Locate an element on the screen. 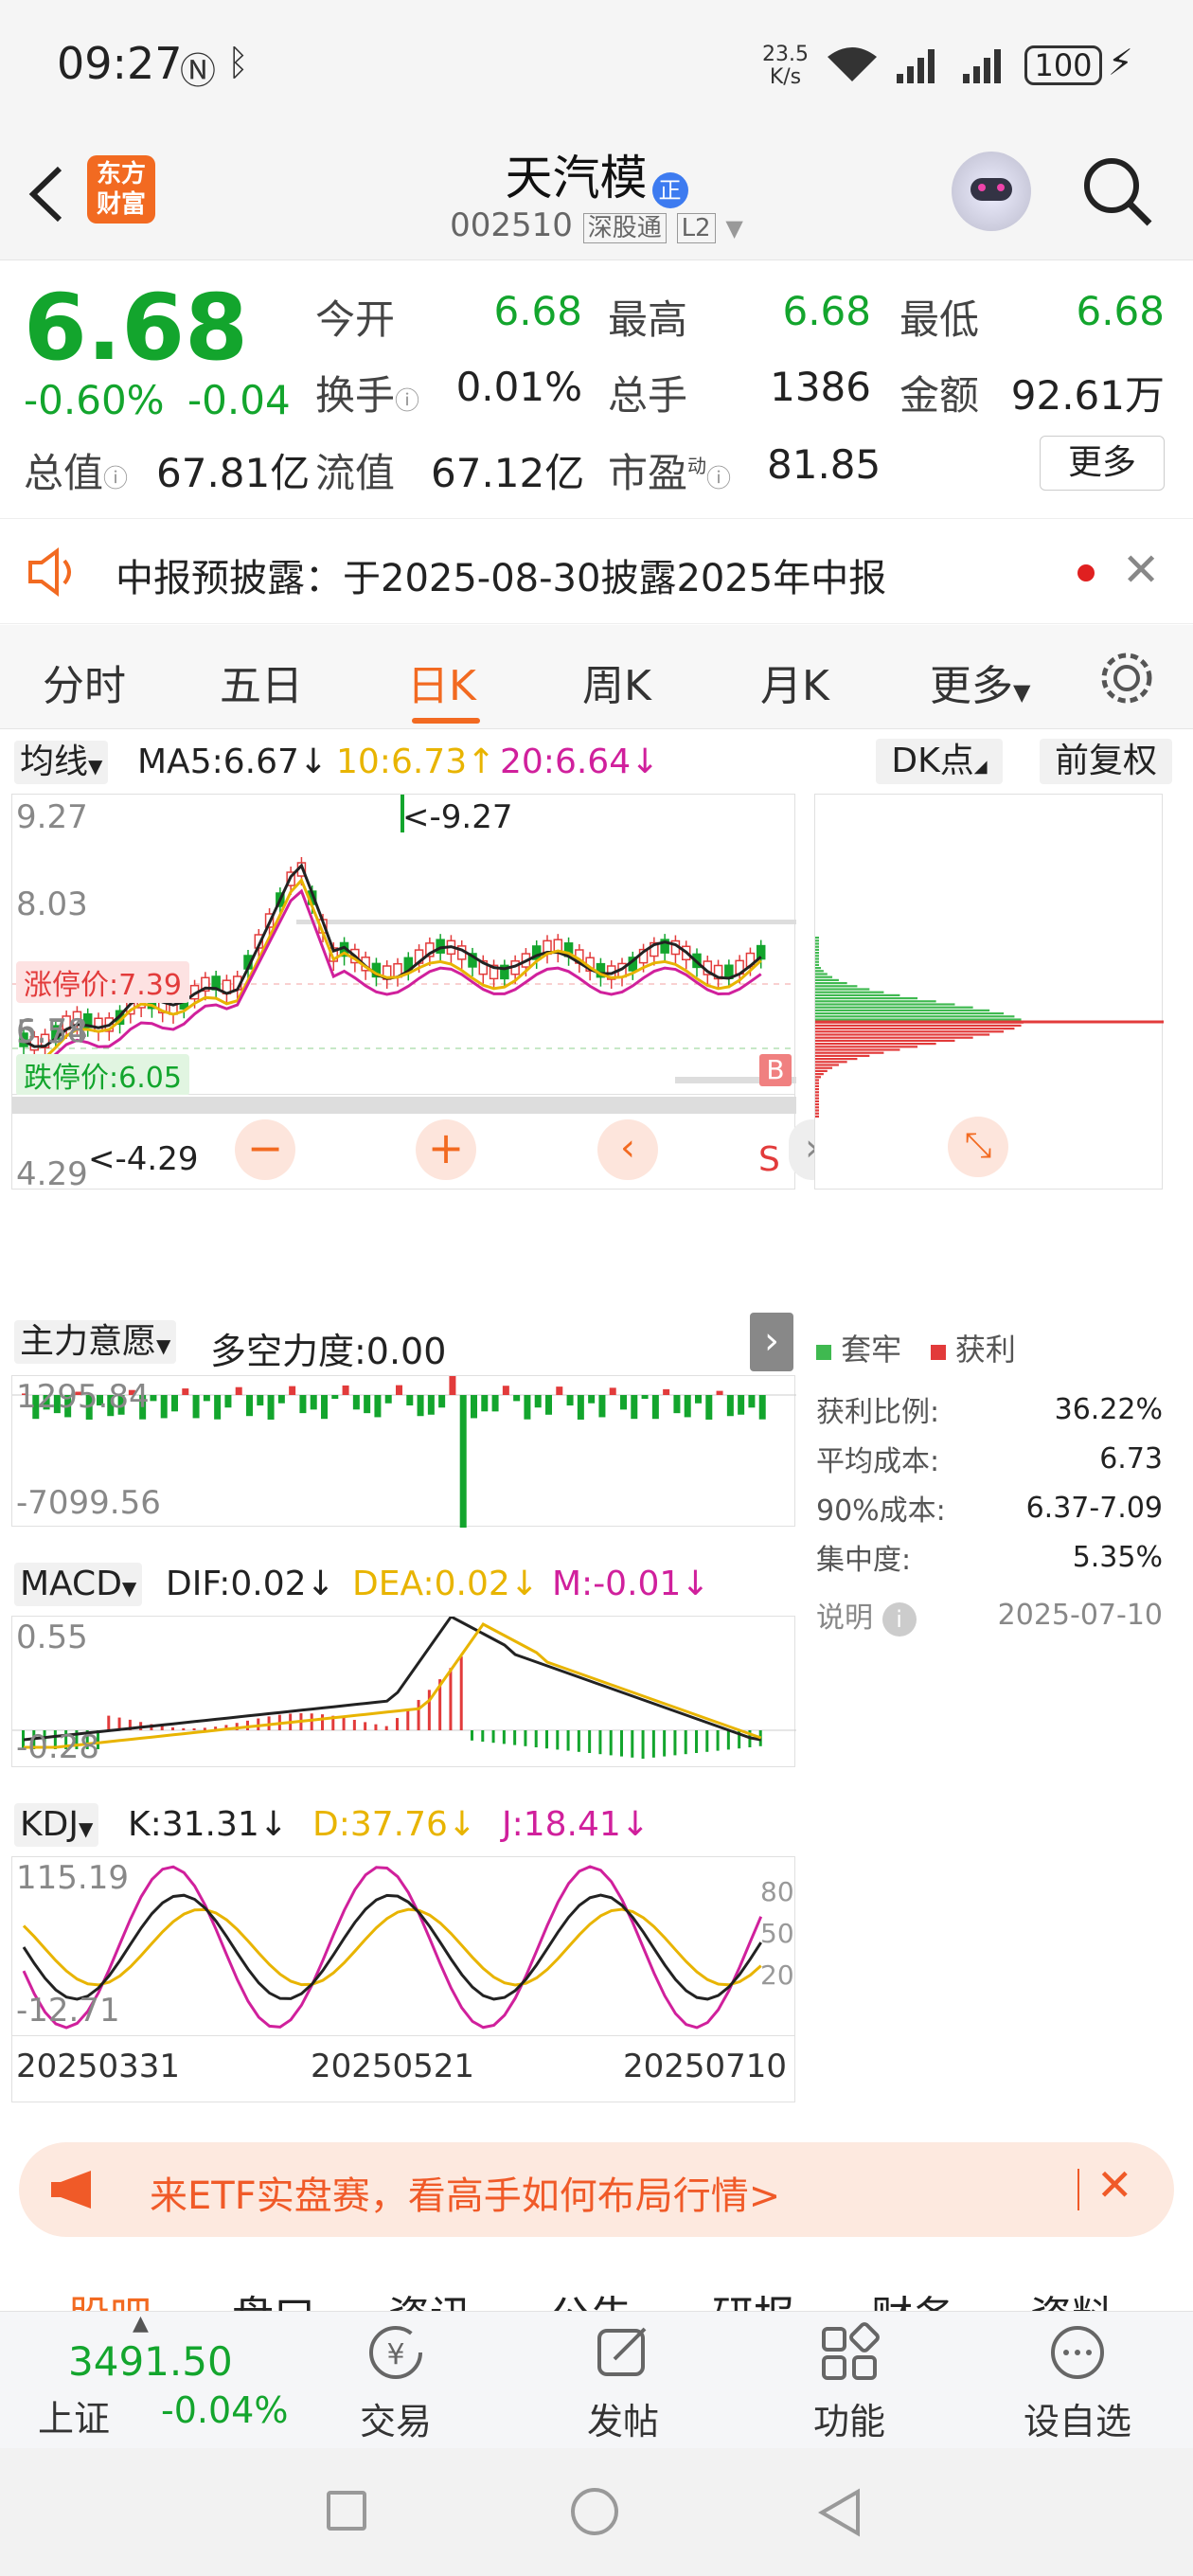 The width and height of the screenshot is (1193, 2576). function-grid-icon is located at coordinates (851, 2351).